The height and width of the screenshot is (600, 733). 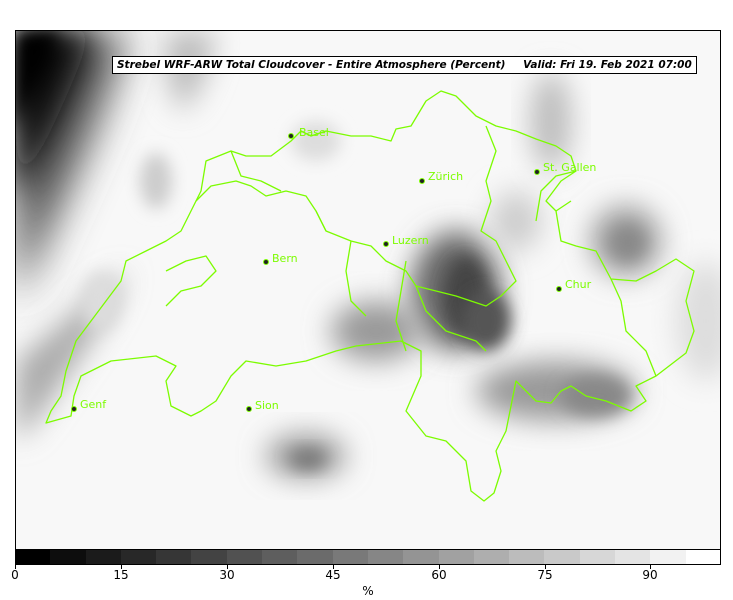 I want to click on city-label-chur: Chur, so click(x=578, y=284).